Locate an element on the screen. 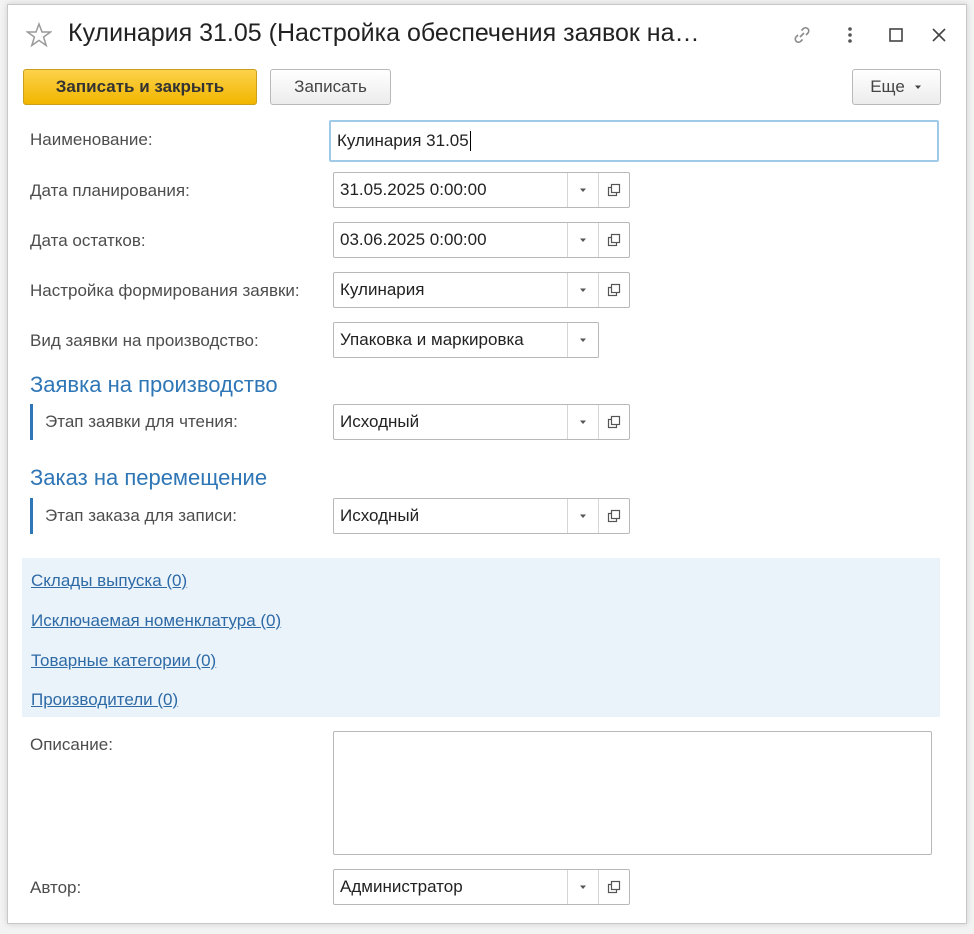 The width and height of the screenshot is (974, 934). author-dropdown-button is located at coordinates (582, 887).